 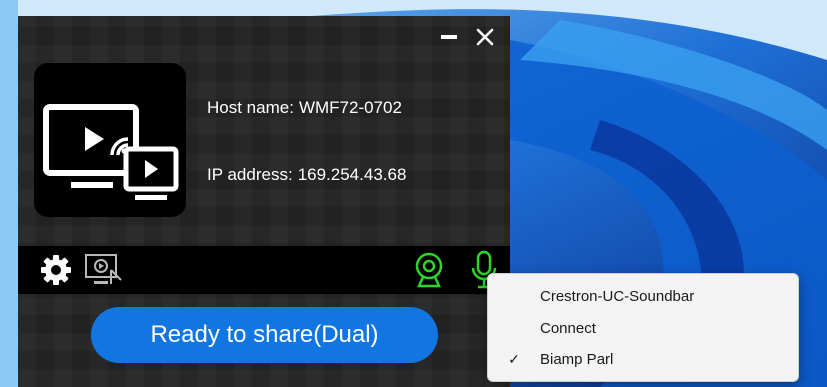 I want to click on ip-address-line: IP address: 169.254.43.68, so click(x=306, y=175).